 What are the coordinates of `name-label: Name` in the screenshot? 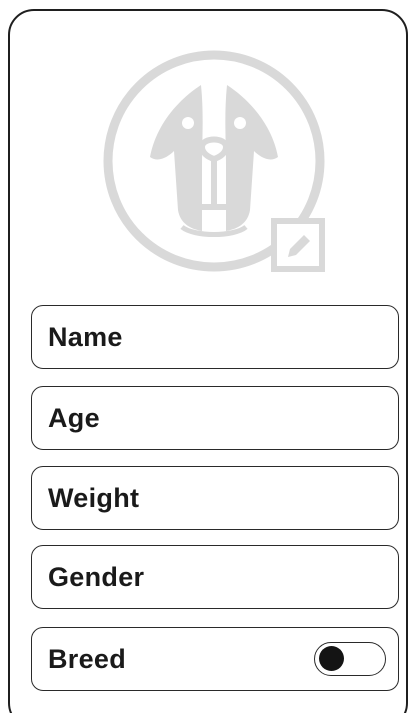 It's located at (85, 336).